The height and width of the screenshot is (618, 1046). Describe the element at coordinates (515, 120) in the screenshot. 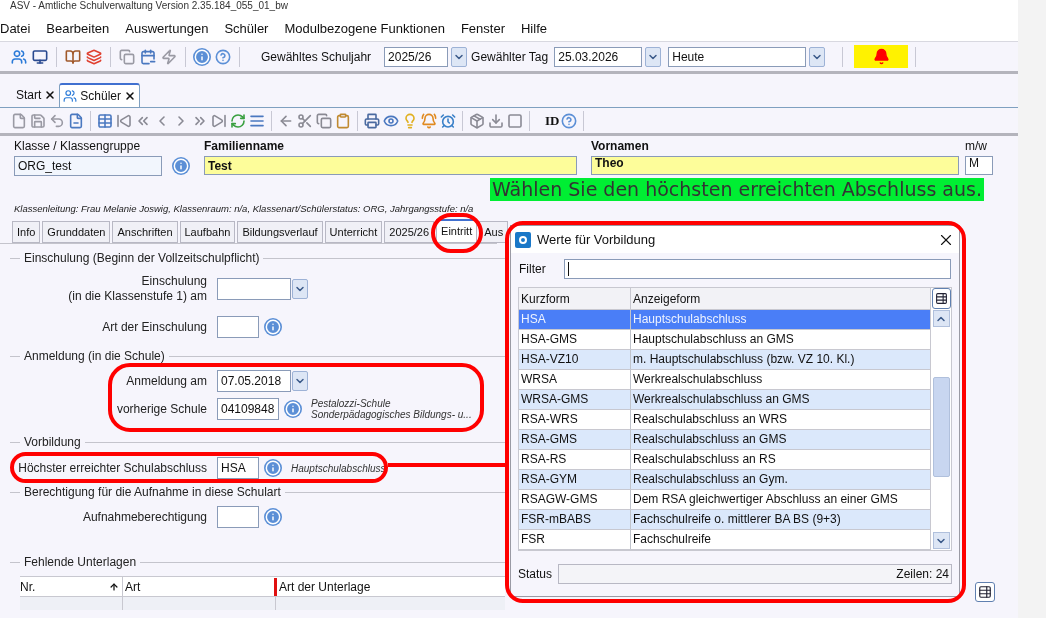

I see `square-icon` at that location.